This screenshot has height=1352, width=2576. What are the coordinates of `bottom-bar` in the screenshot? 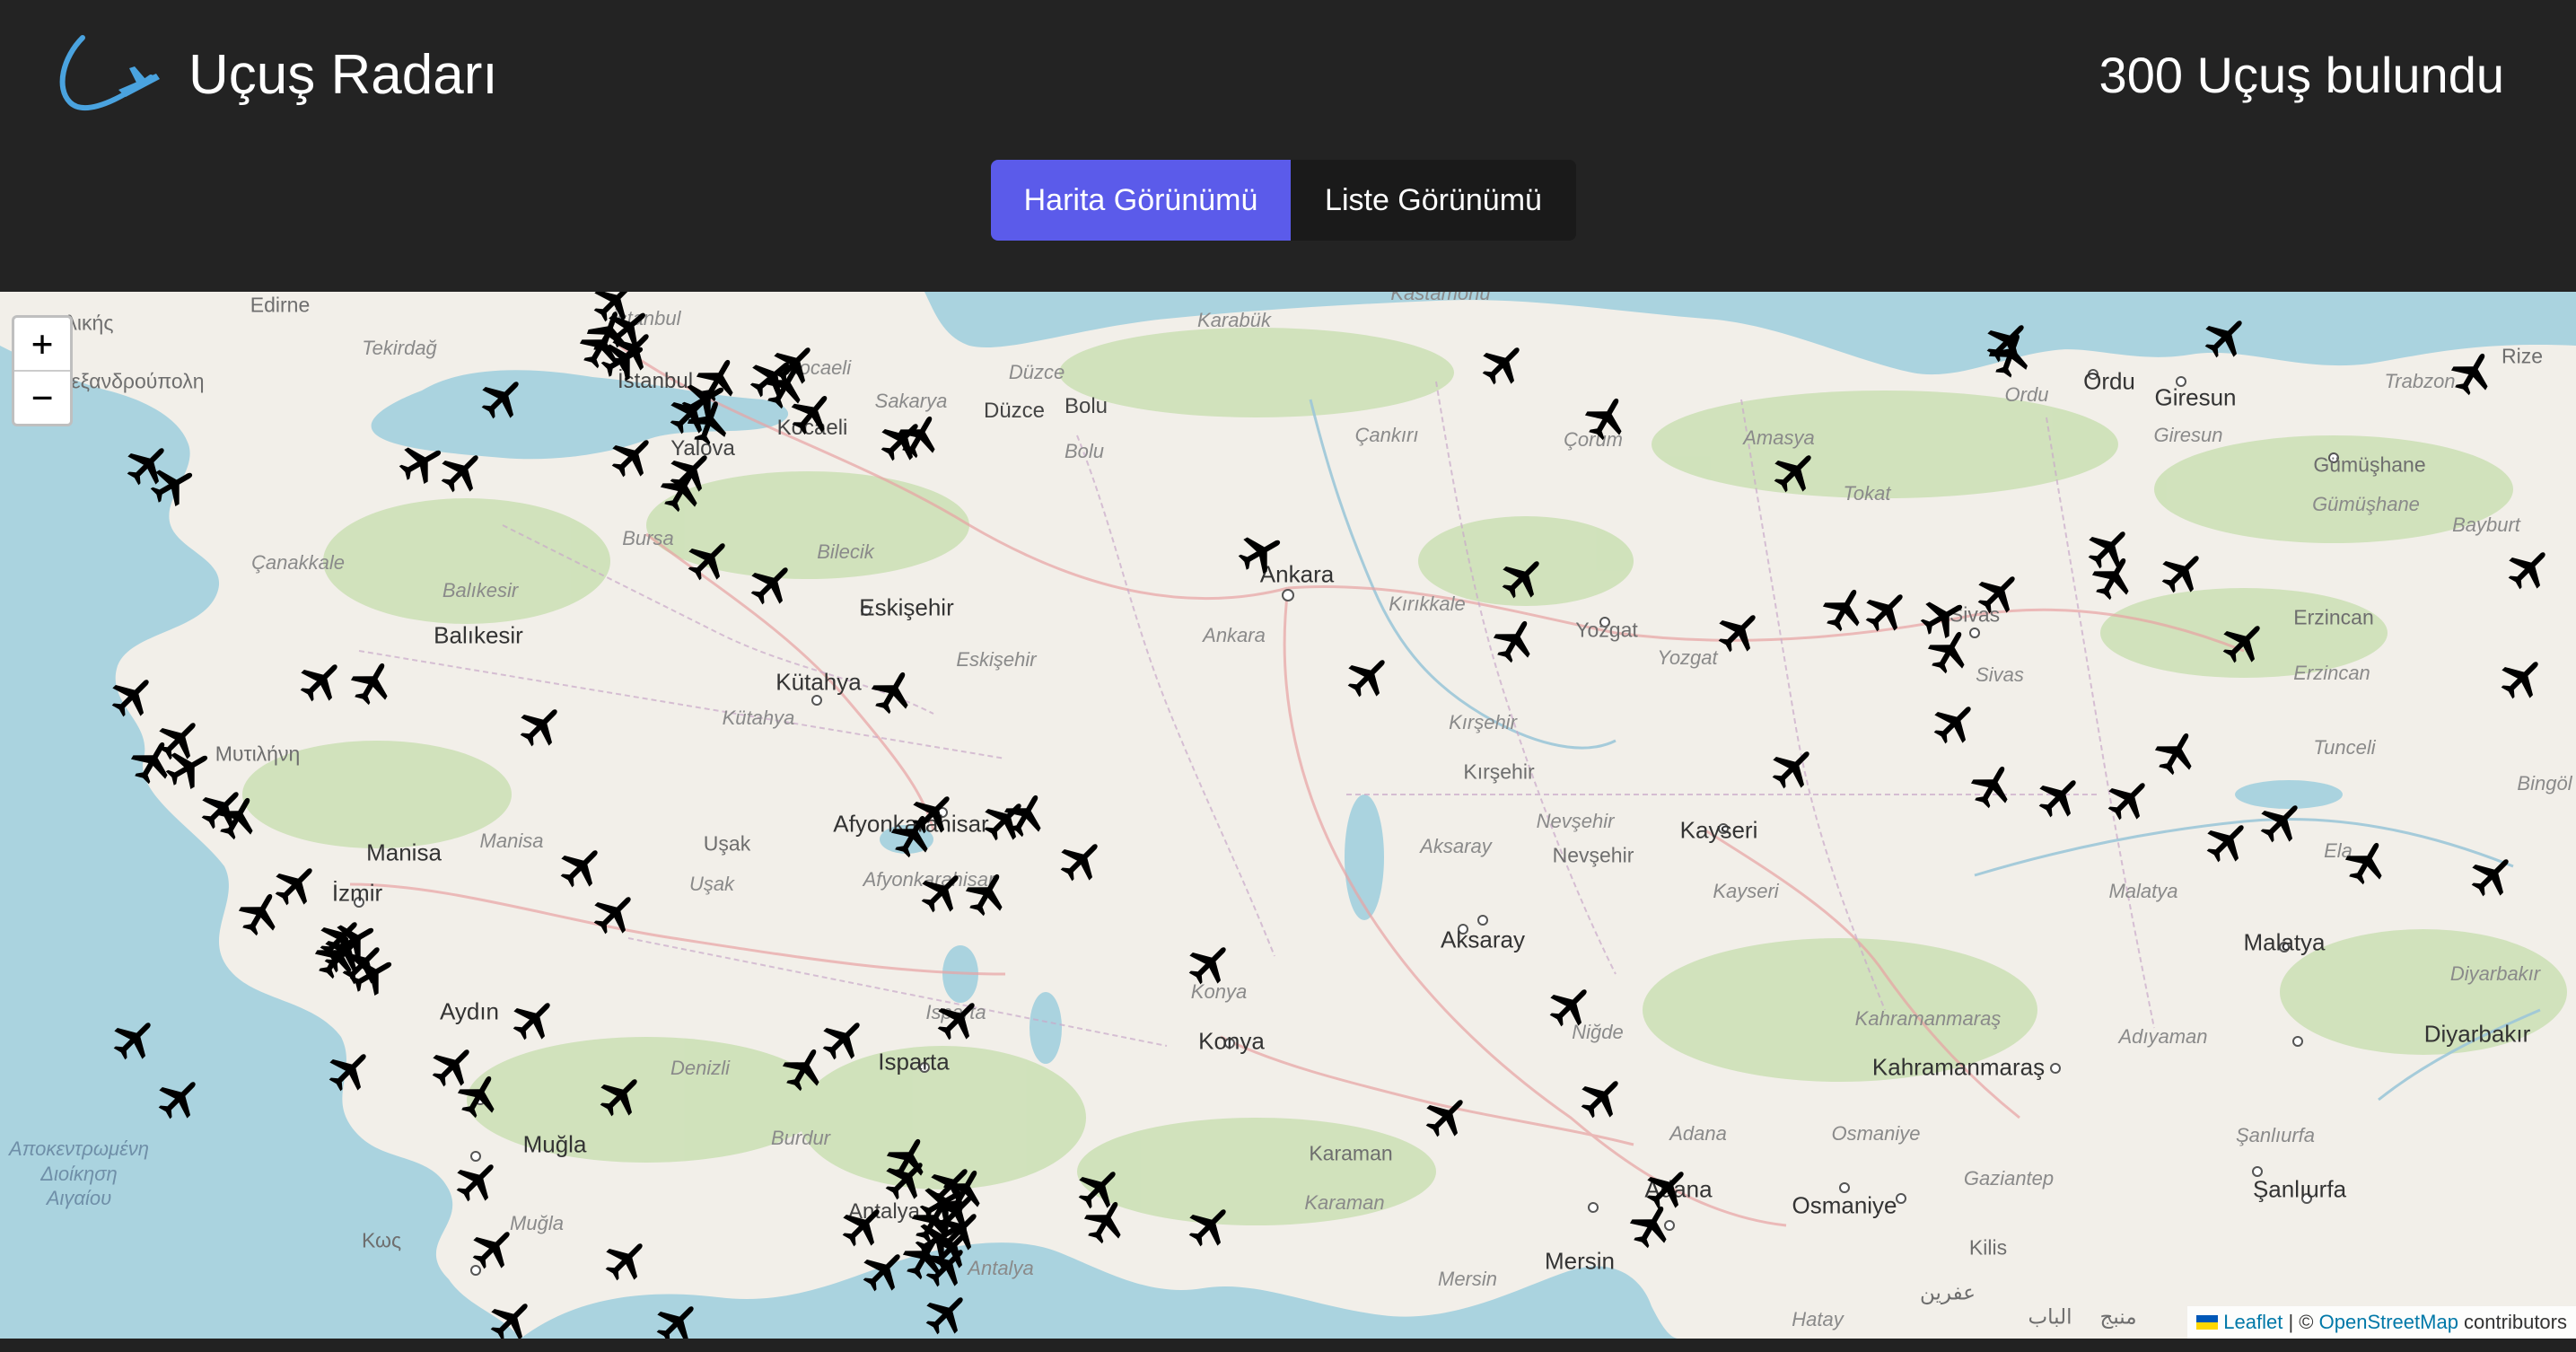 It's located at (1288, 1345).